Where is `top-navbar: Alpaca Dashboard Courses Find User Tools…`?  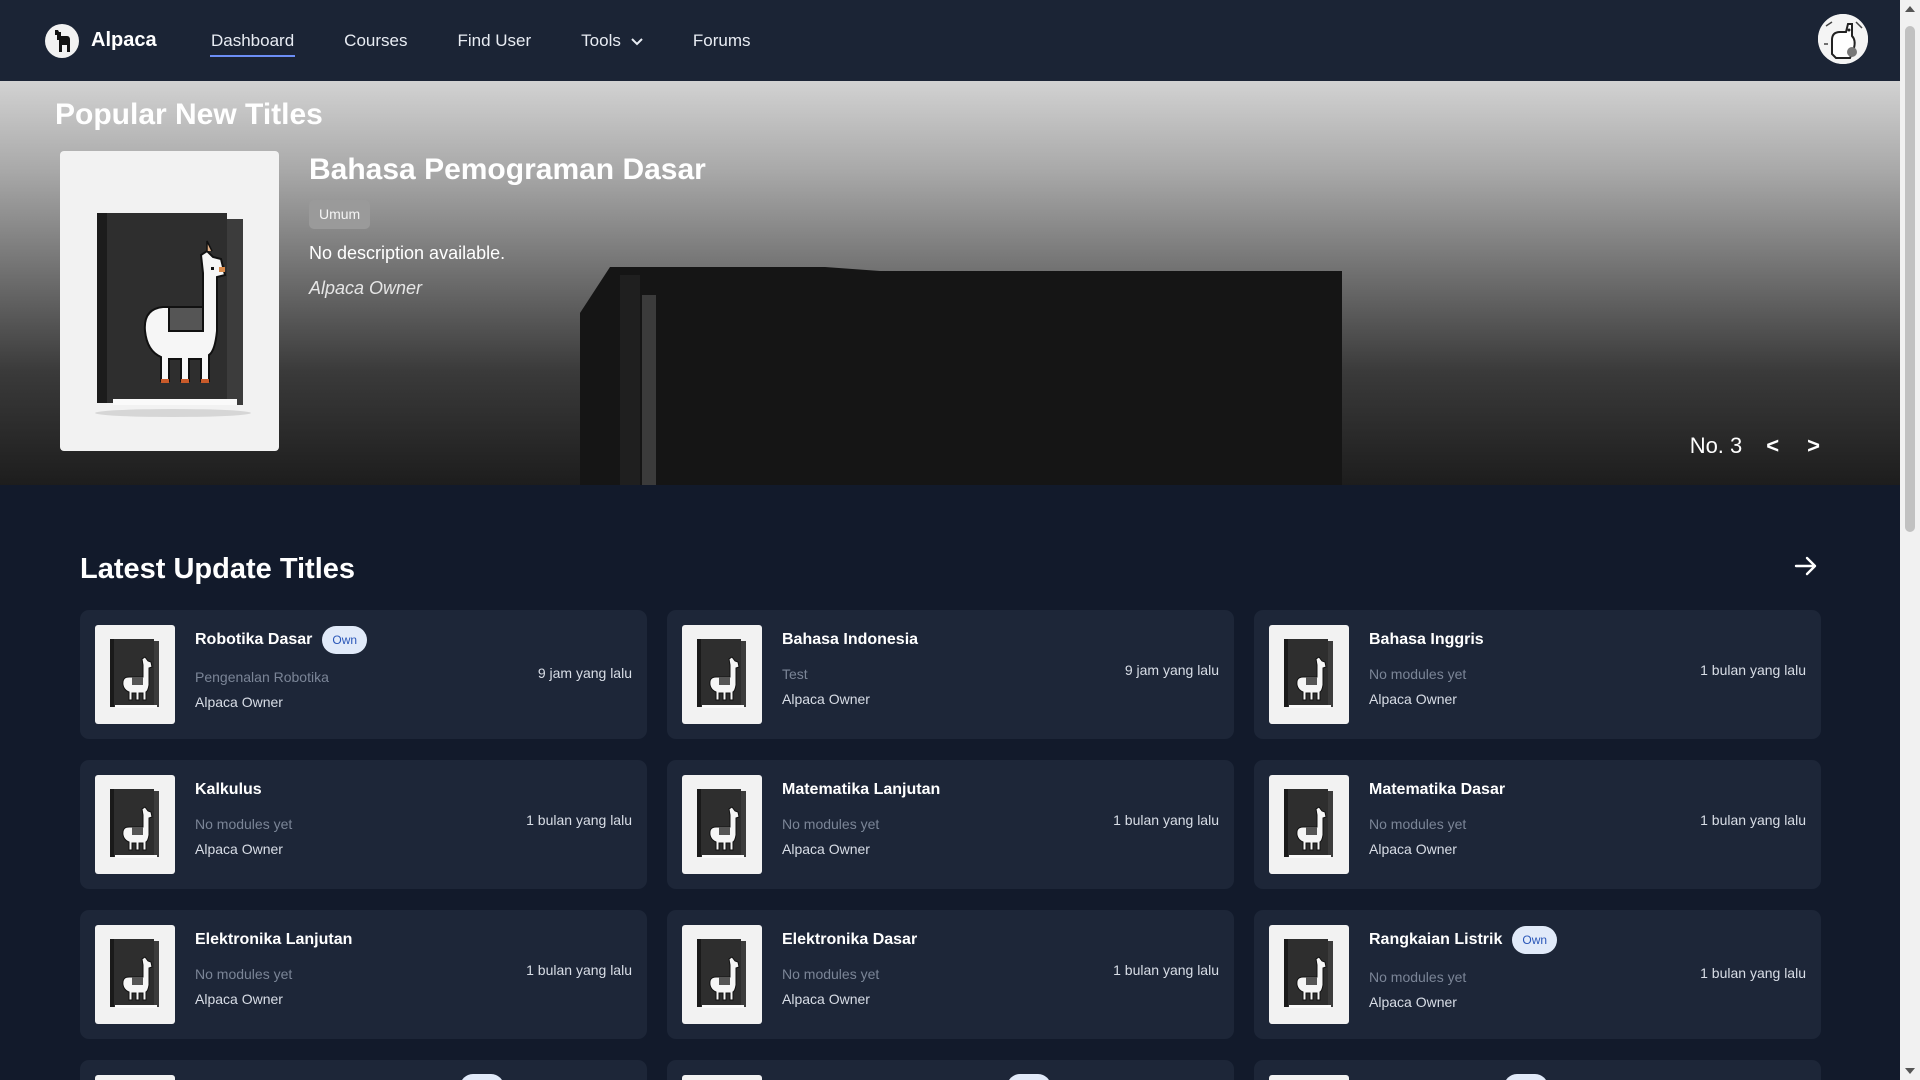
top-navbar: Alpaca Dashboard Courses Find User Tools… is located at coordinates (950, 40).